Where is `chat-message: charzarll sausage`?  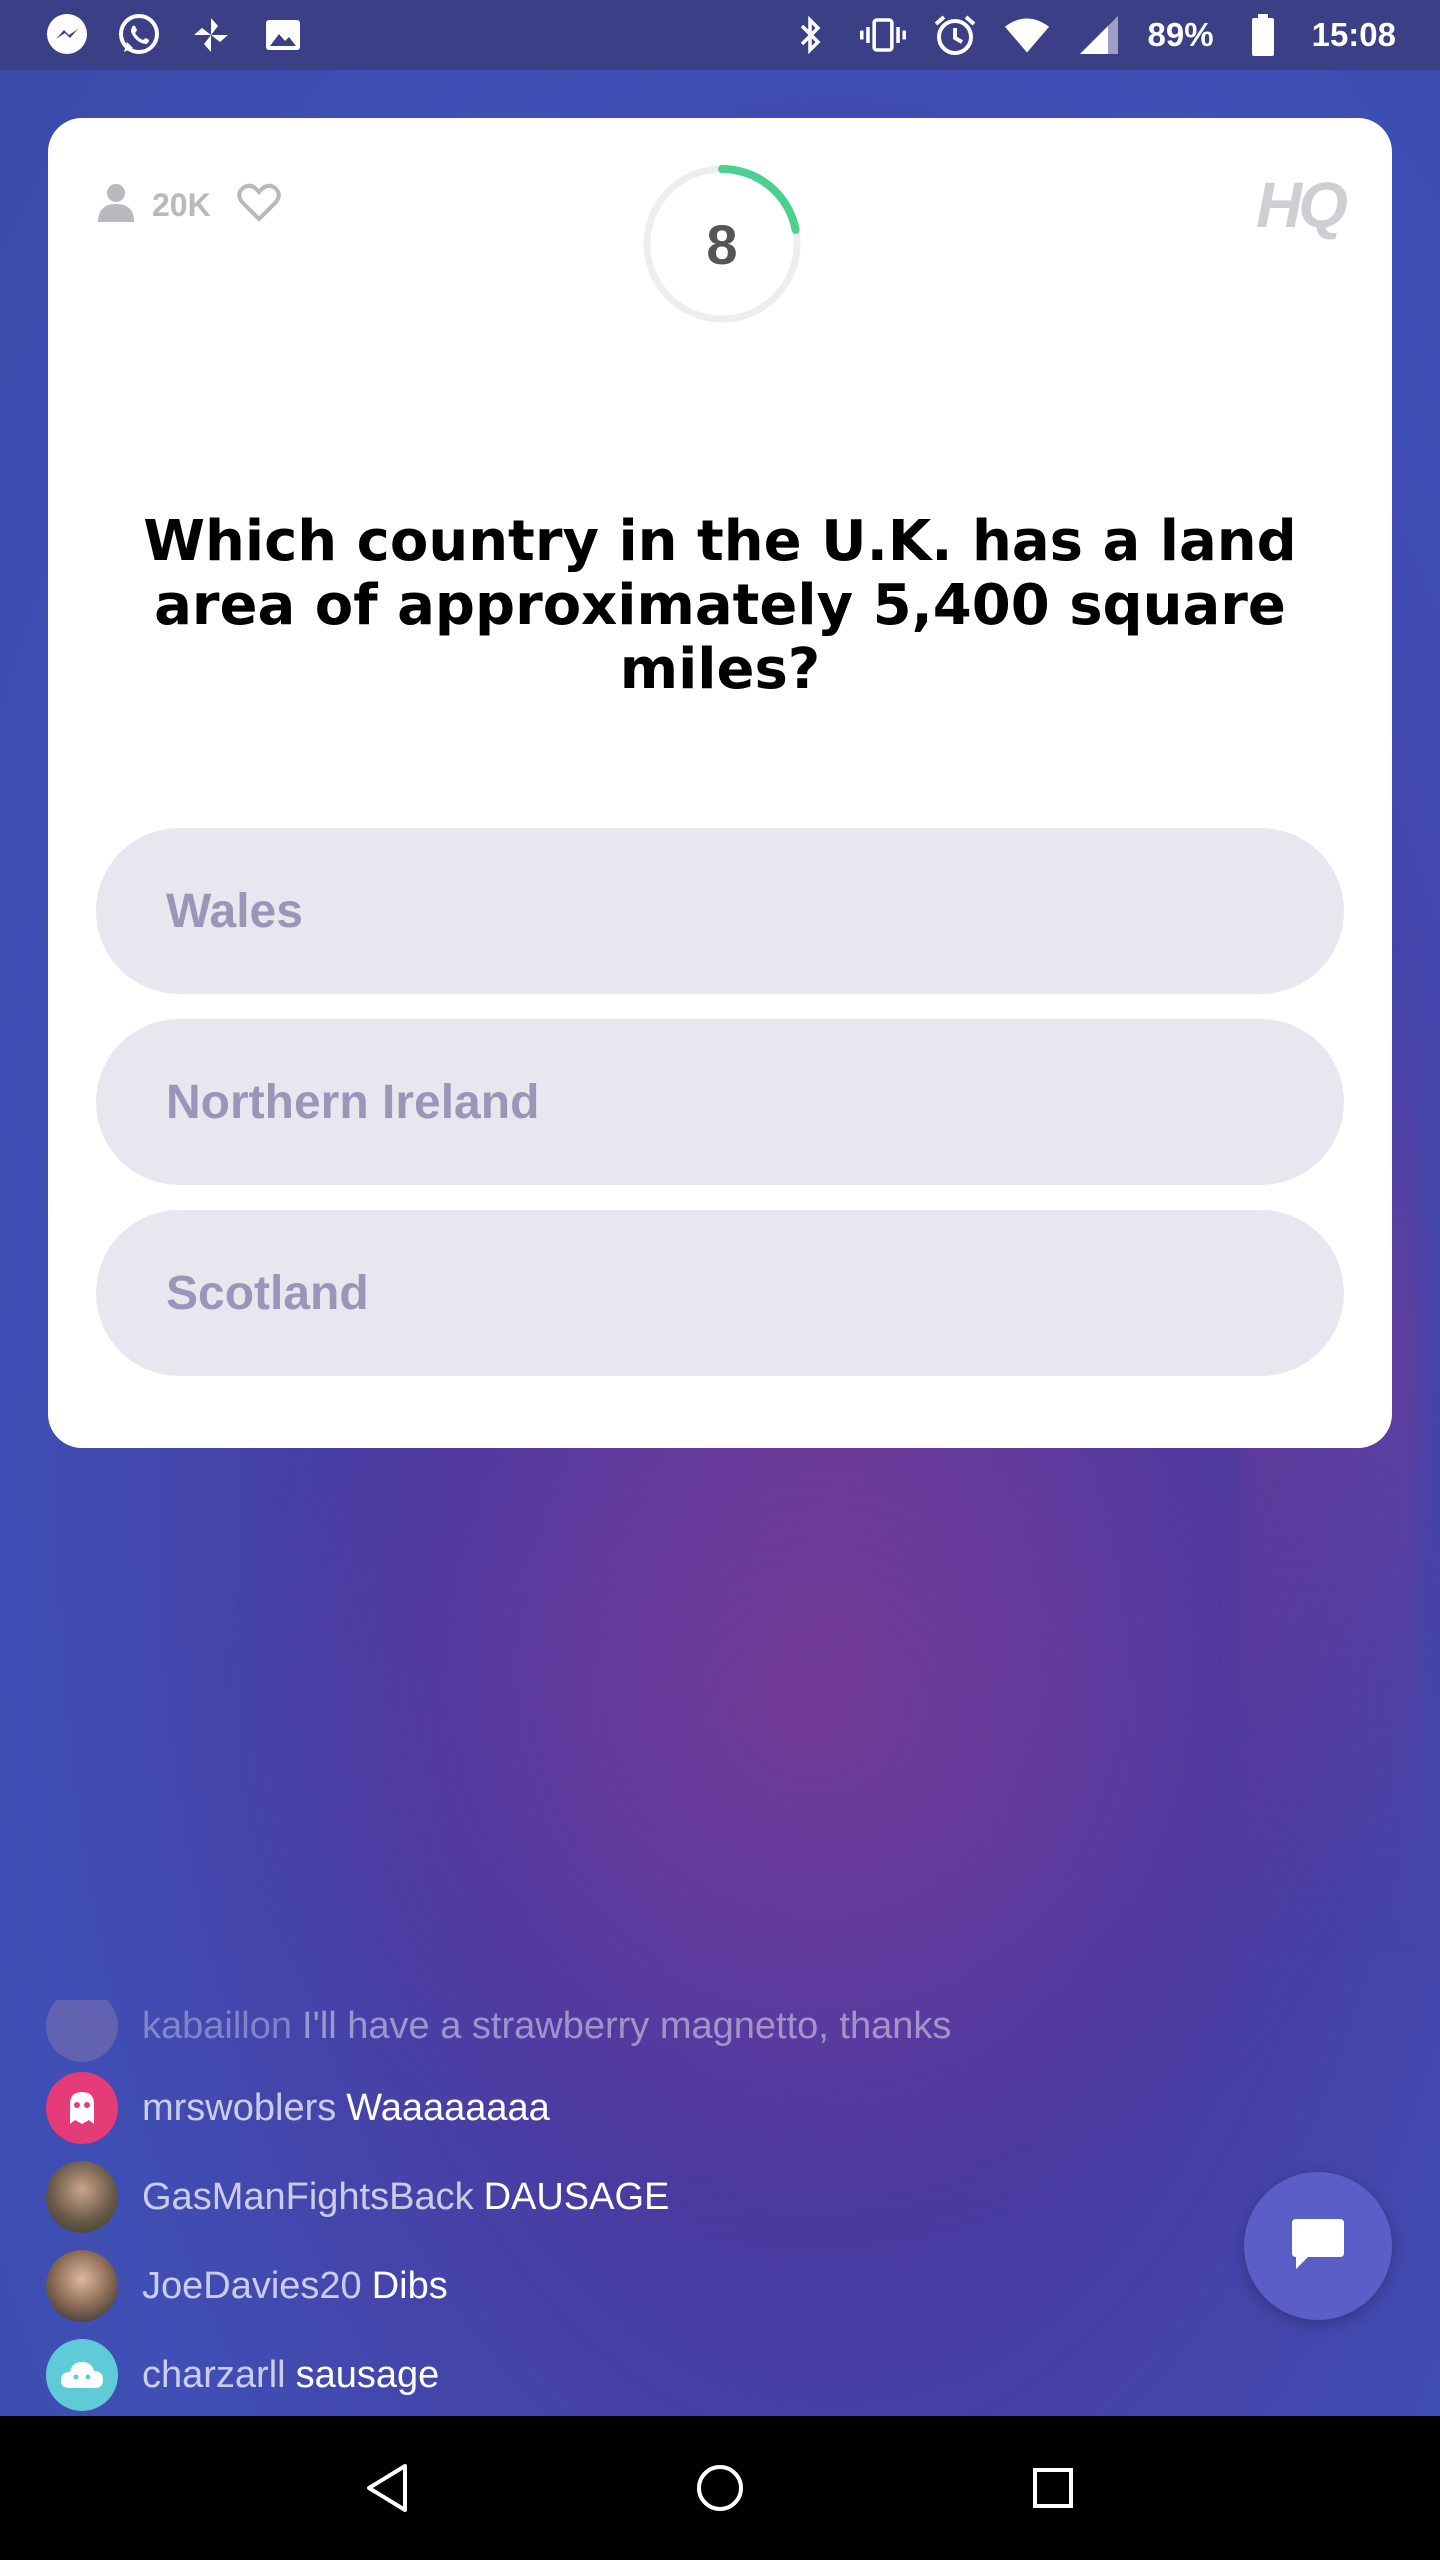 chat-message: charzarll sausage is located at coordinates (242, 2375).